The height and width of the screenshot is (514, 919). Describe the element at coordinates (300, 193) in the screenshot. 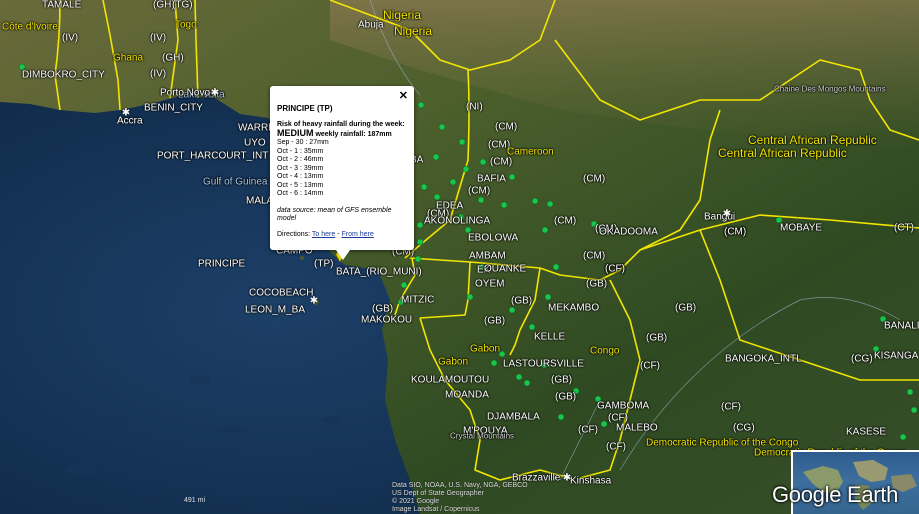

I see `observation-item: Oct - 6 : 14mm` at that location.